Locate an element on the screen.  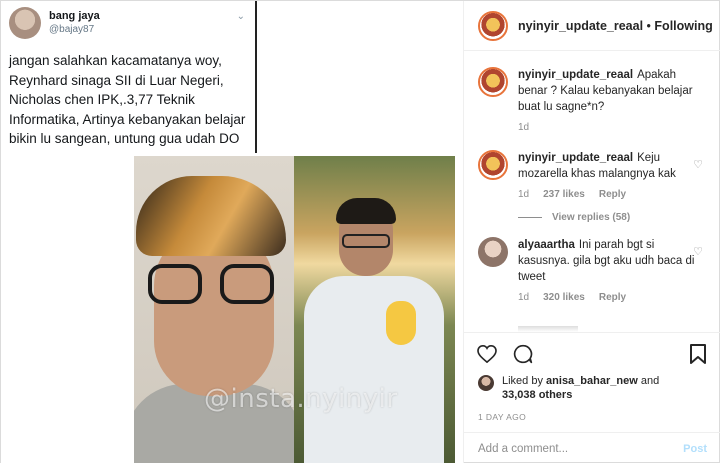
comment-likes: 237 likes is located at coordinates (564, 194).